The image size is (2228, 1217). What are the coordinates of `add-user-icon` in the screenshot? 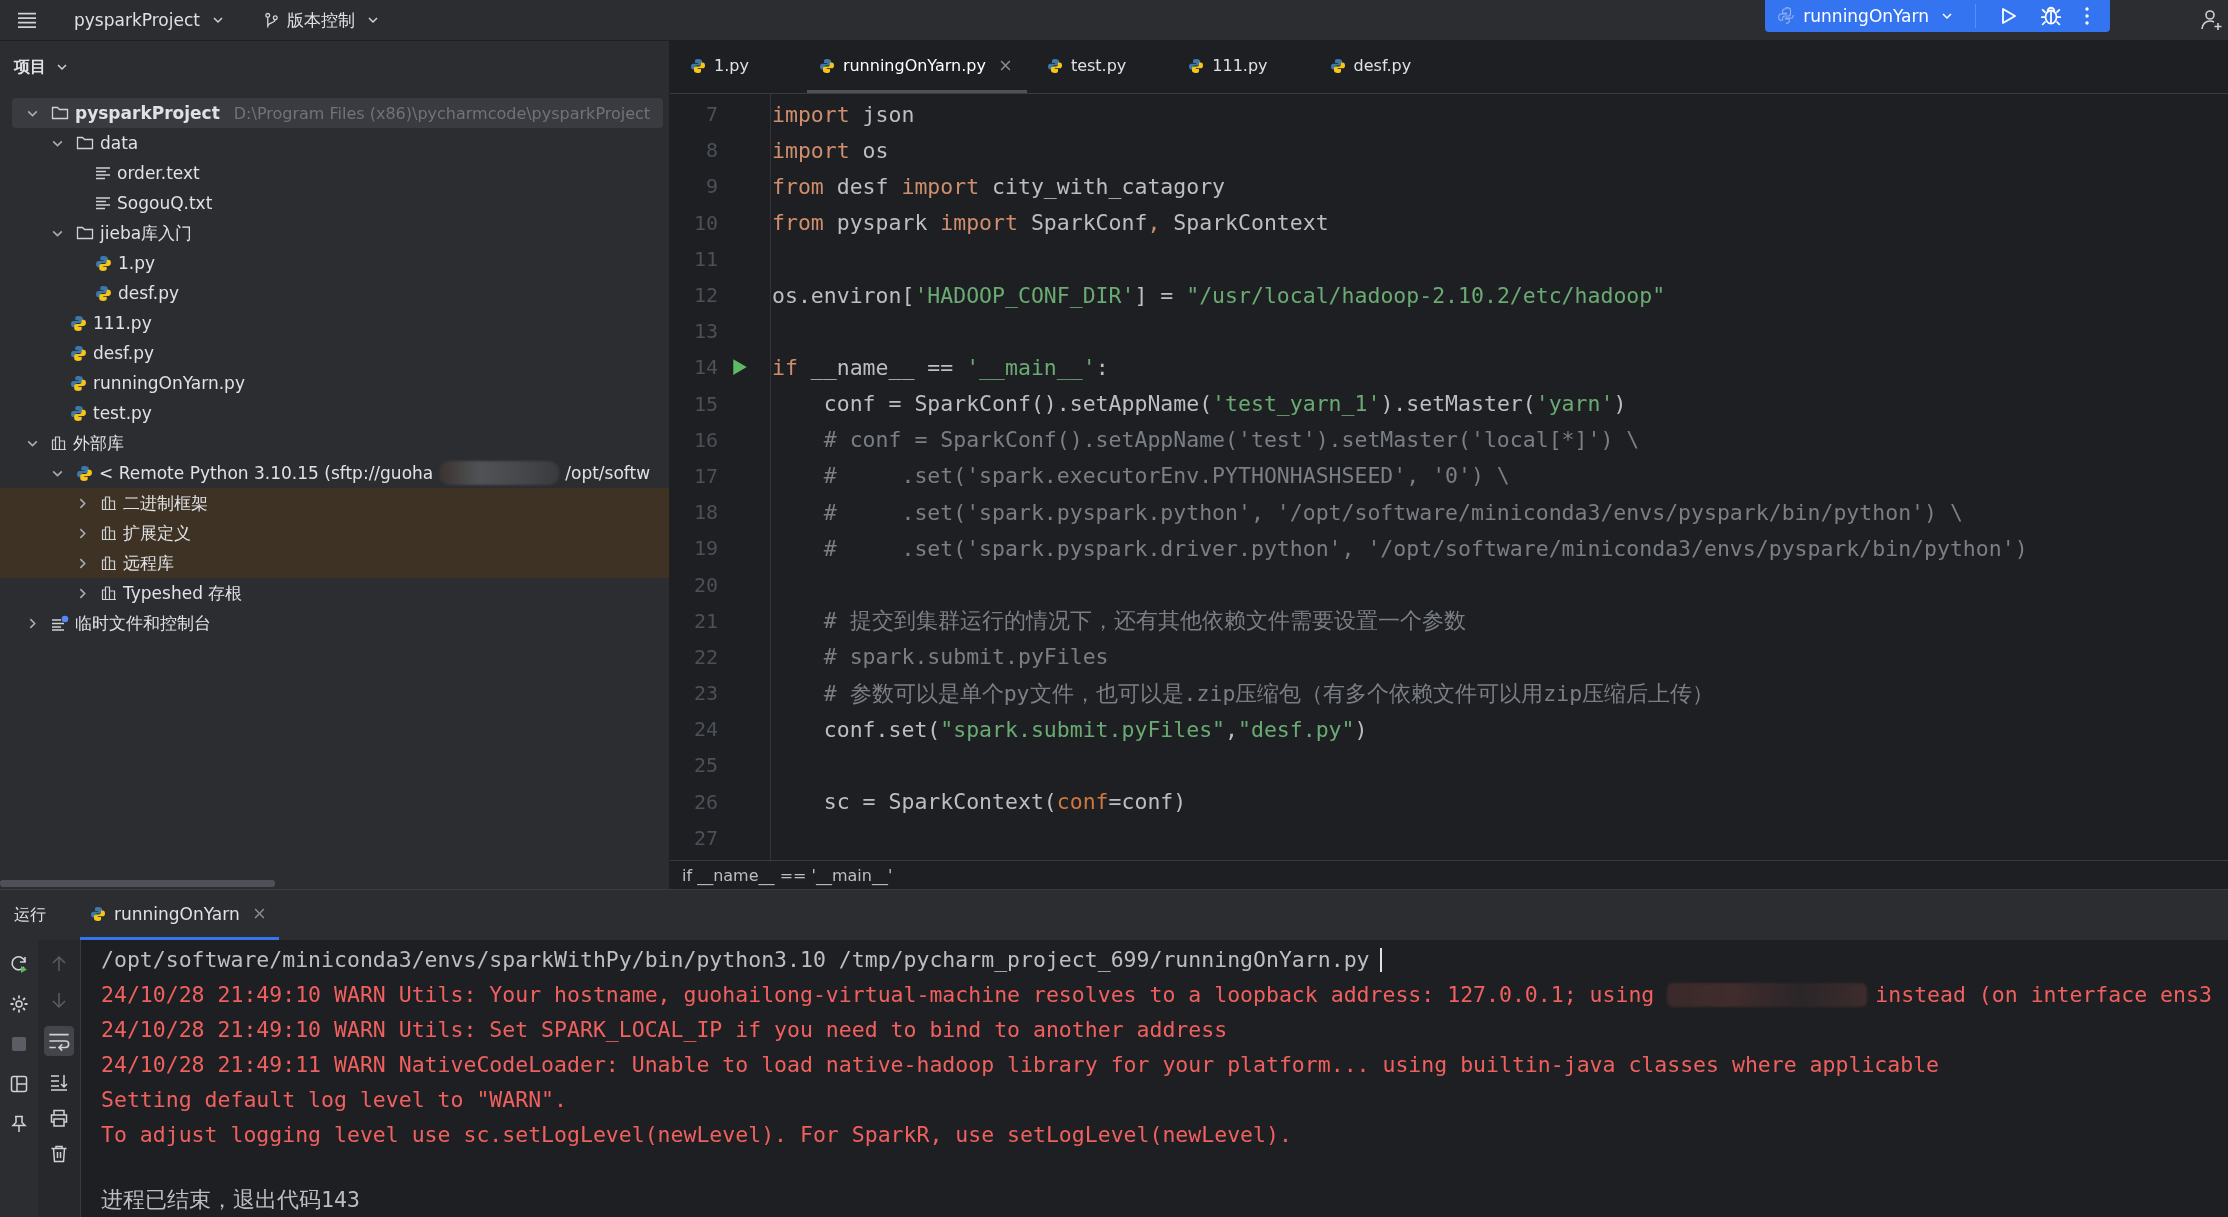 It's located at (2212, 20).